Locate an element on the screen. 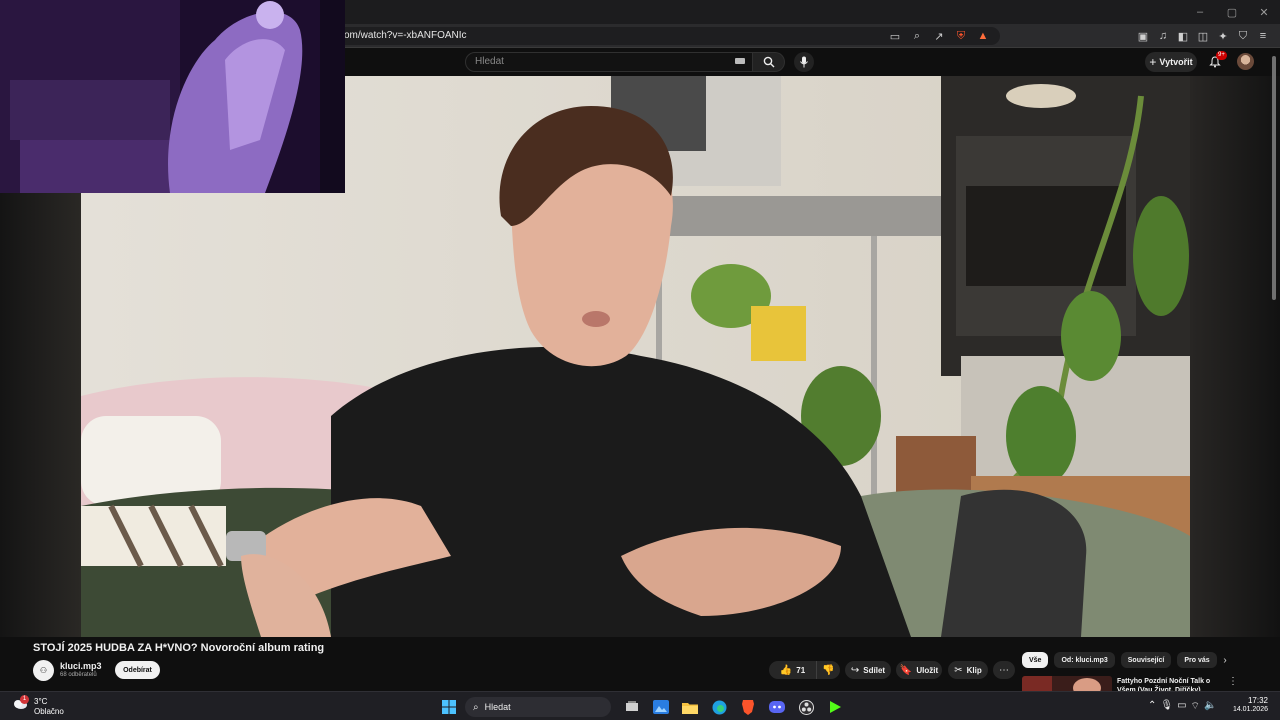  share-label: Sdílet is located at coordinates (874, 670).